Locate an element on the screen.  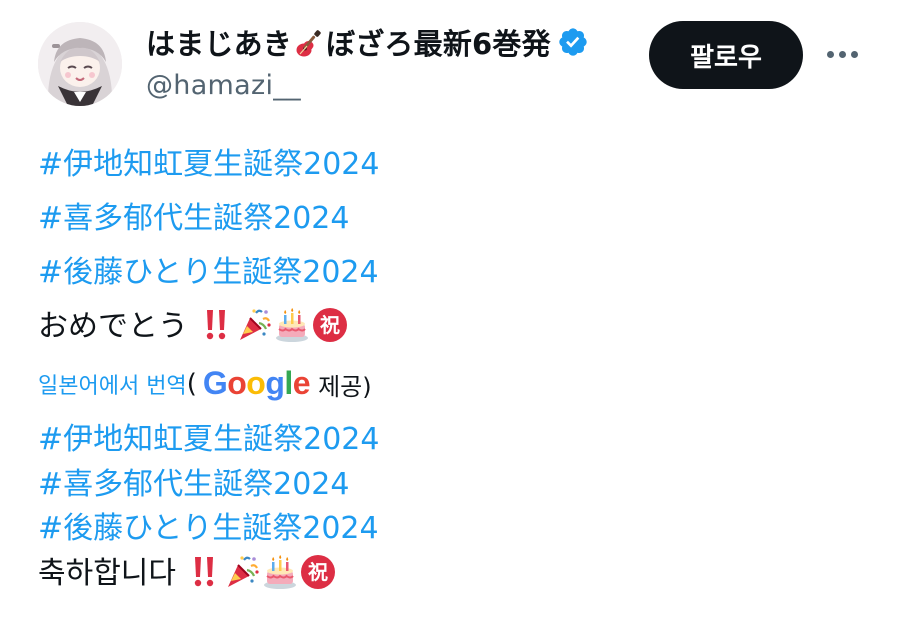
tweet-line: おめでとう is located at coordinates (194, 327).